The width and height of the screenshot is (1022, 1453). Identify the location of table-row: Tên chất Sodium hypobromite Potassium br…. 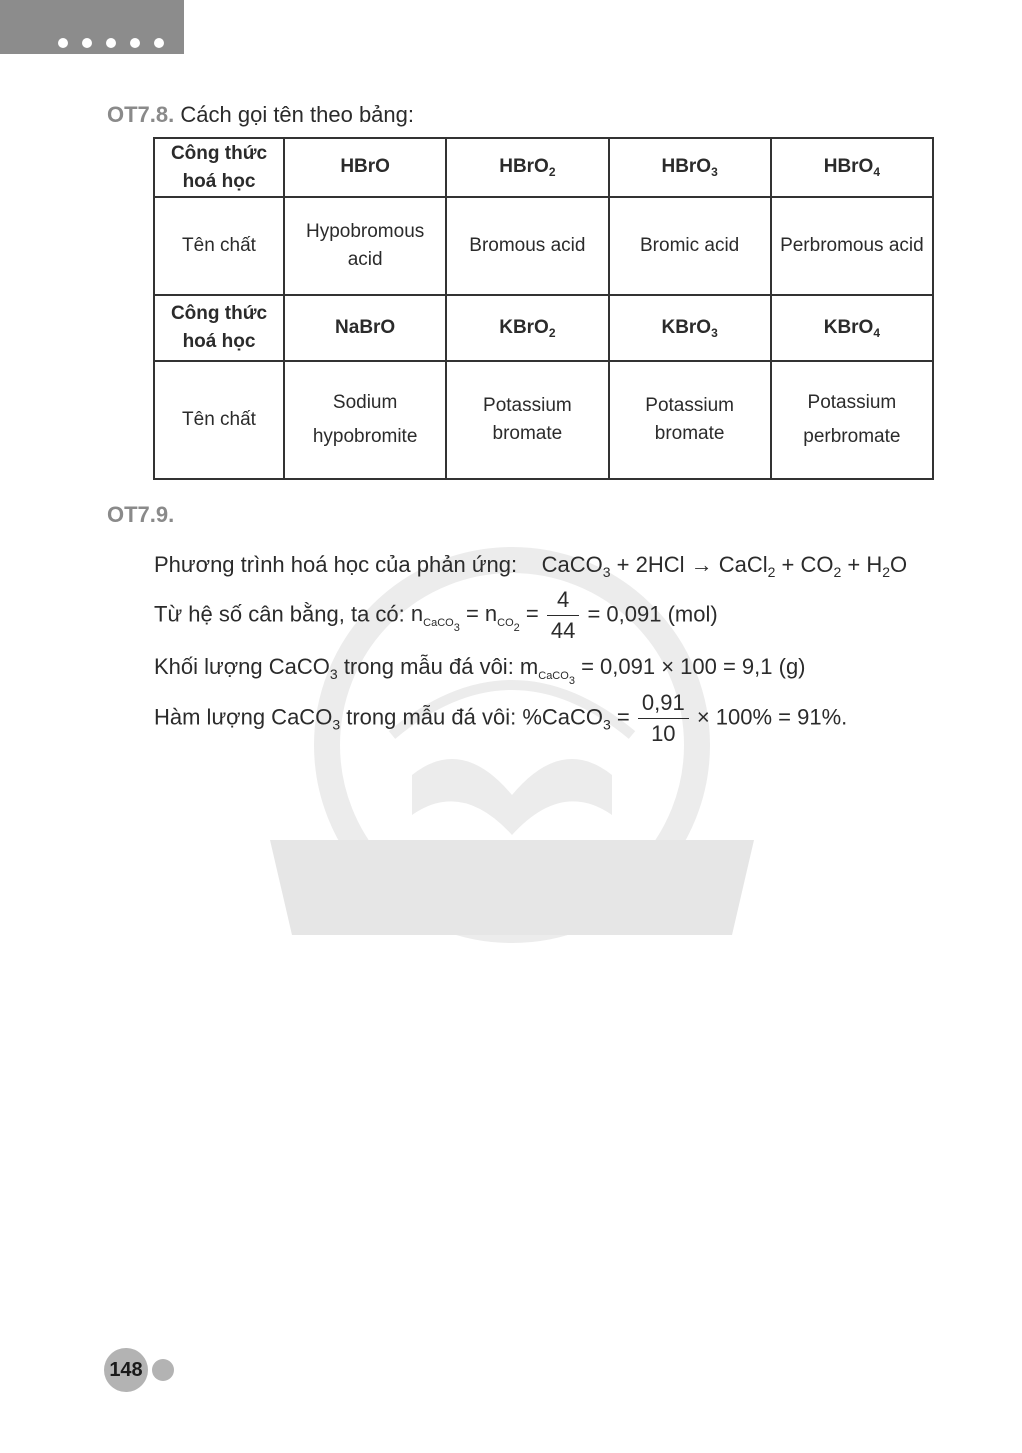
(544, 420).